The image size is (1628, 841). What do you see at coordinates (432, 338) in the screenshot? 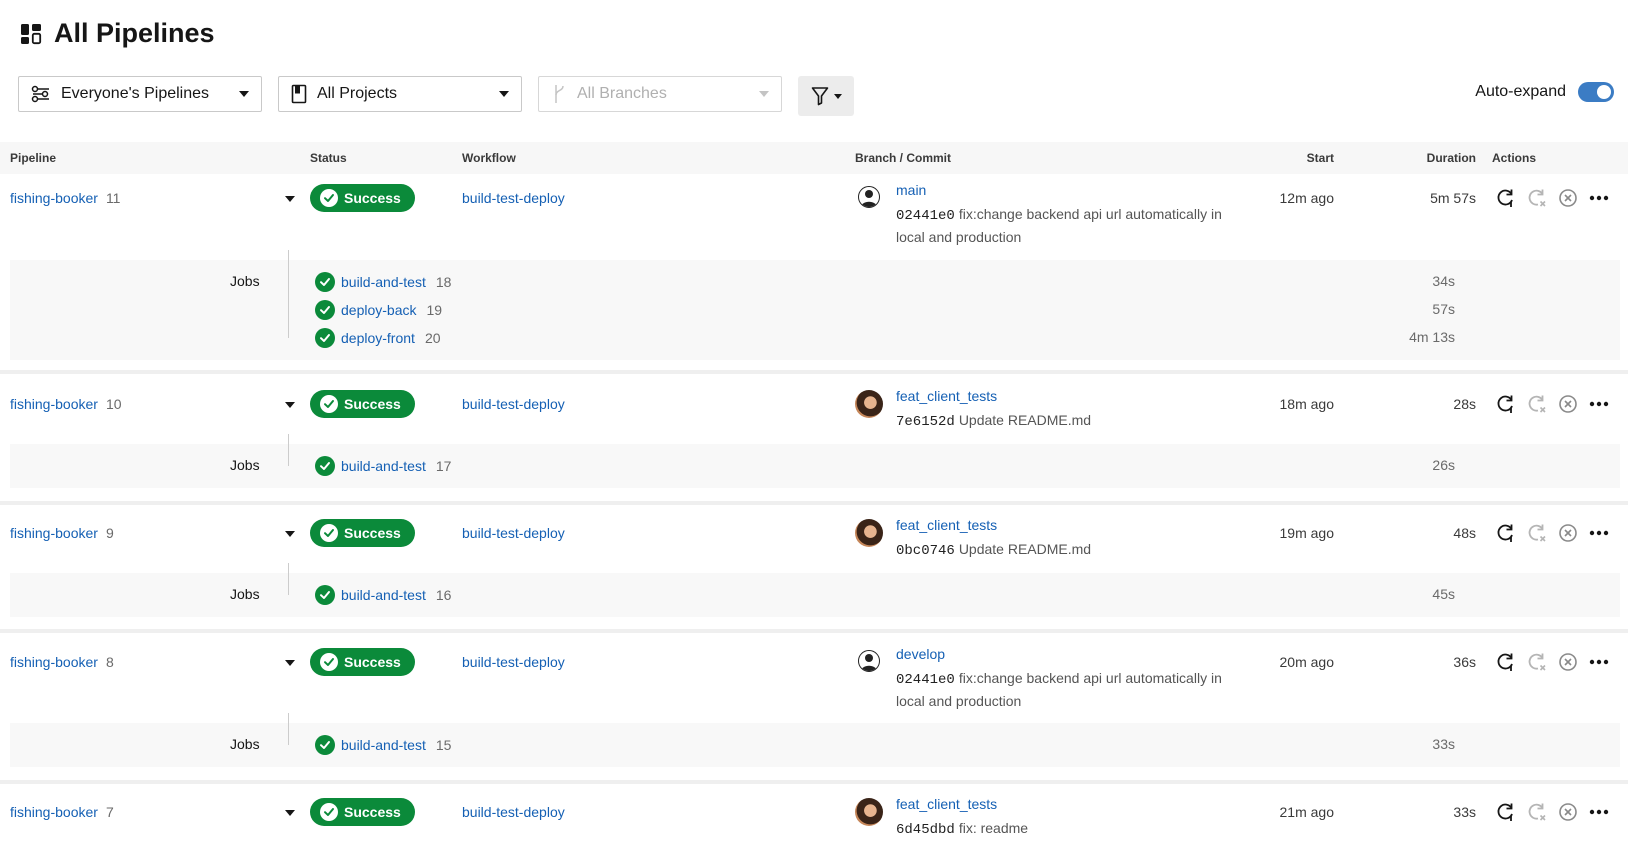
I see `job-number: 20` at bounding box center [432, 338].